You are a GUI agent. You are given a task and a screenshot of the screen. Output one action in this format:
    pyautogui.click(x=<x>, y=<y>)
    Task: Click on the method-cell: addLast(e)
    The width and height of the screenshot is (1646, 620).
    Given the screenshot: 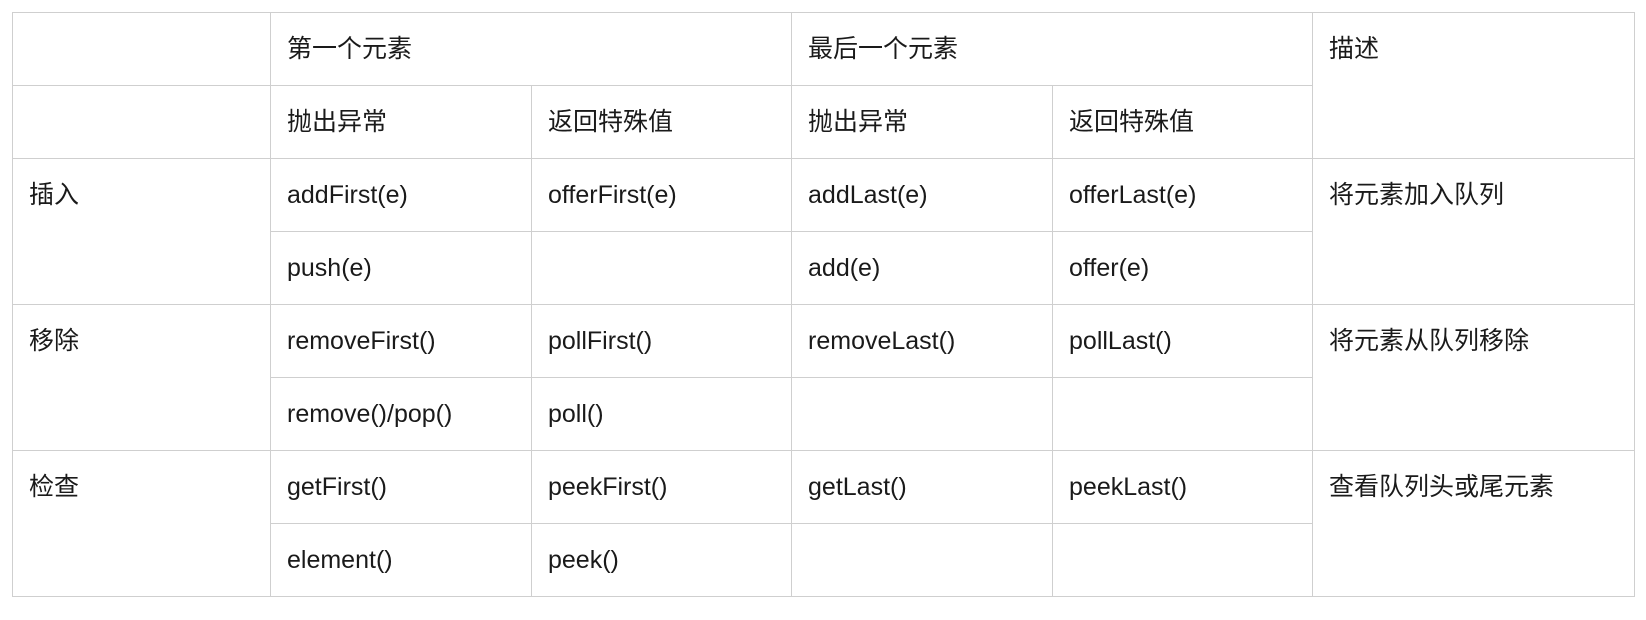 What is the action you would take?
    pyautogui.click(x=922, y=195)
    